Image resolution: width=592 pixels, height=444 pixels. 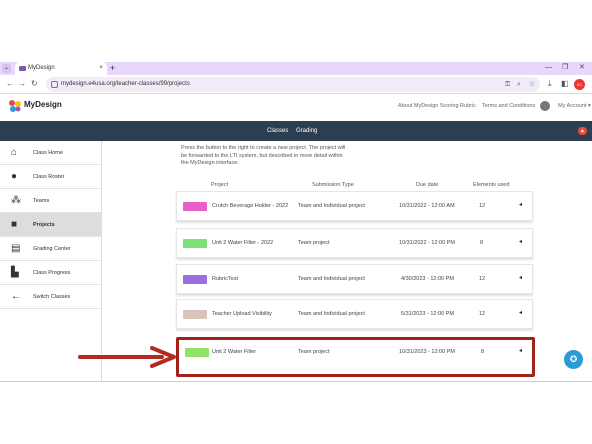 I want to click on page-bottom-divider, so click(x=296, y=381).